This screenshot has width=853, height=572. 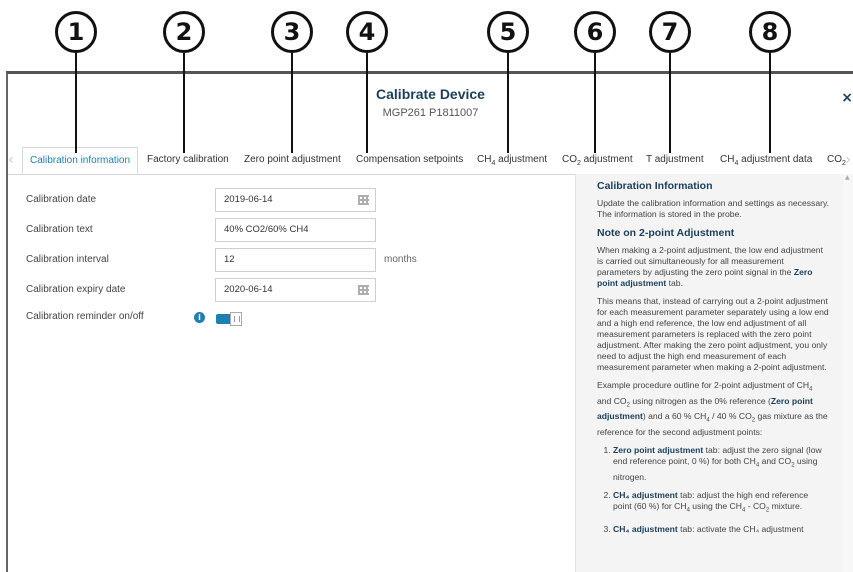 I want to click on tab-ch4-adjustment-data: CH4 adjustment data, so click(x=766, y=160).